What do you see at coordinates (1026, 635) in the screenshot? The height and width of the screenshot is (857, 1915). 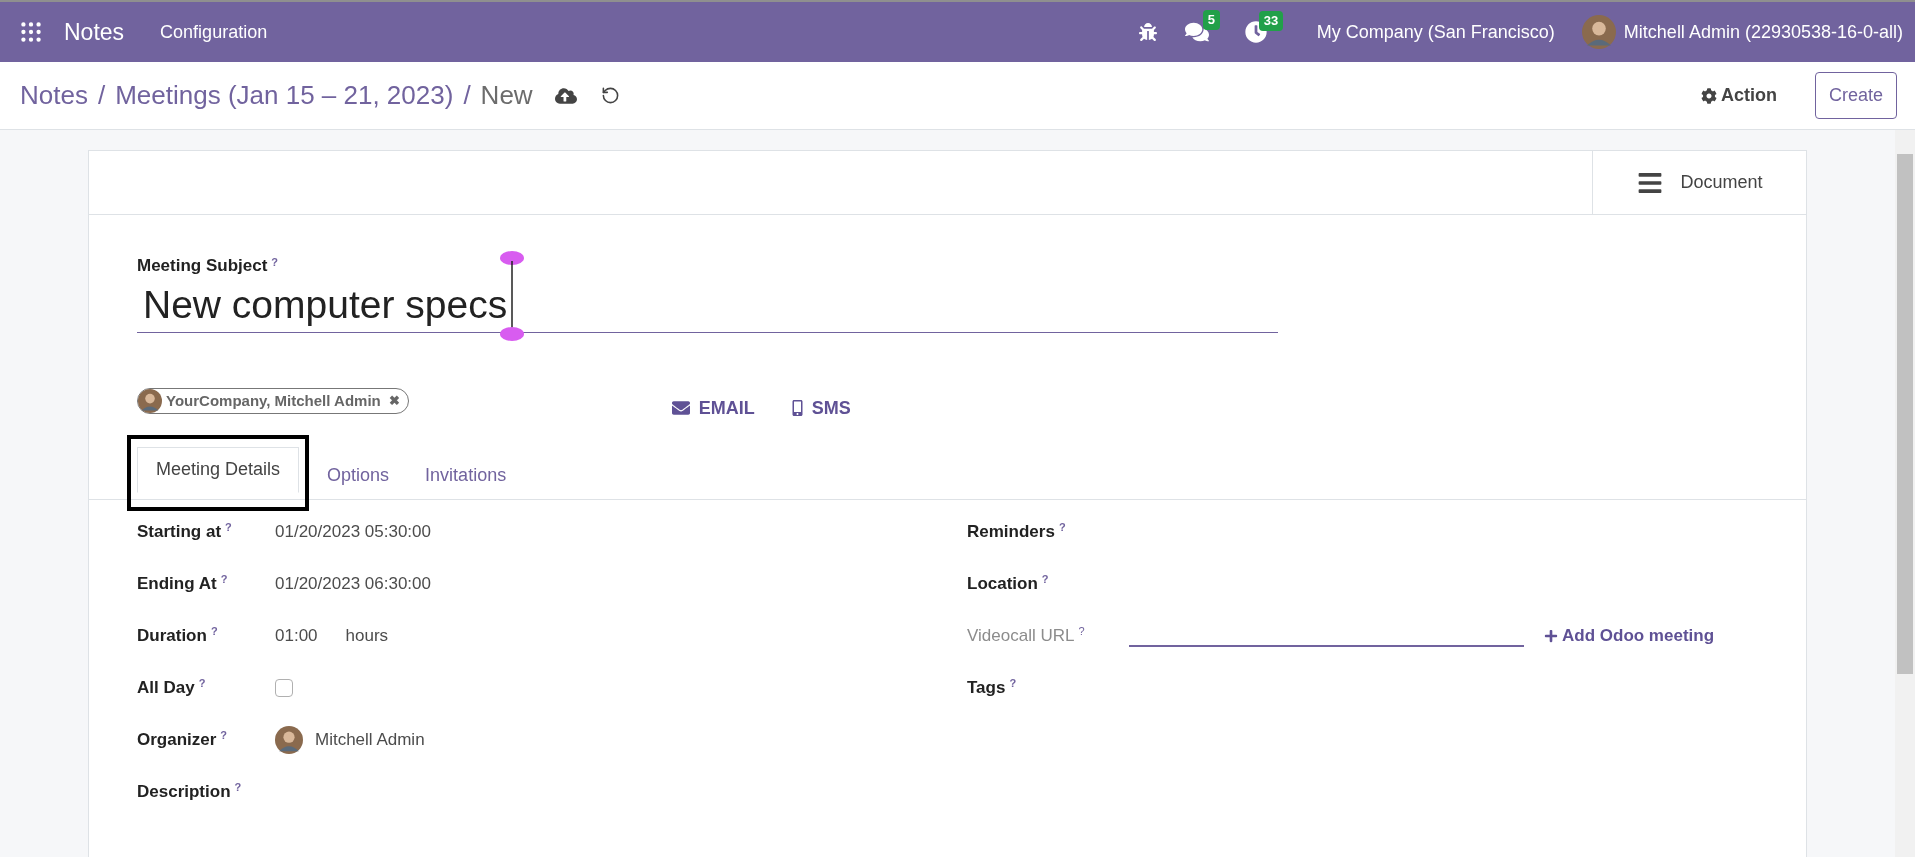 I see `field-label: Videocall URL $^{?}$` at bounding box center [1026, 635].